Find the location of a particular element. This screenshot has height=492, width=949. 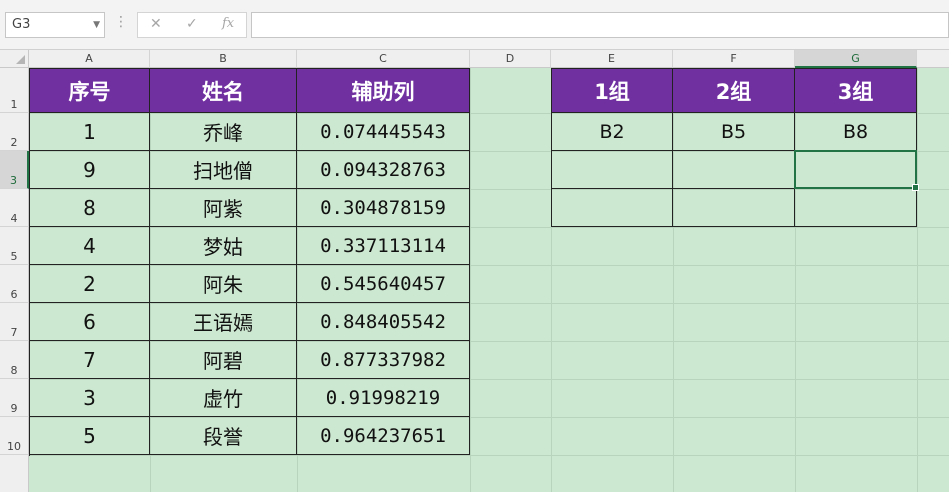

cancel-icon: ✕ is located at coordinates (156, 24).